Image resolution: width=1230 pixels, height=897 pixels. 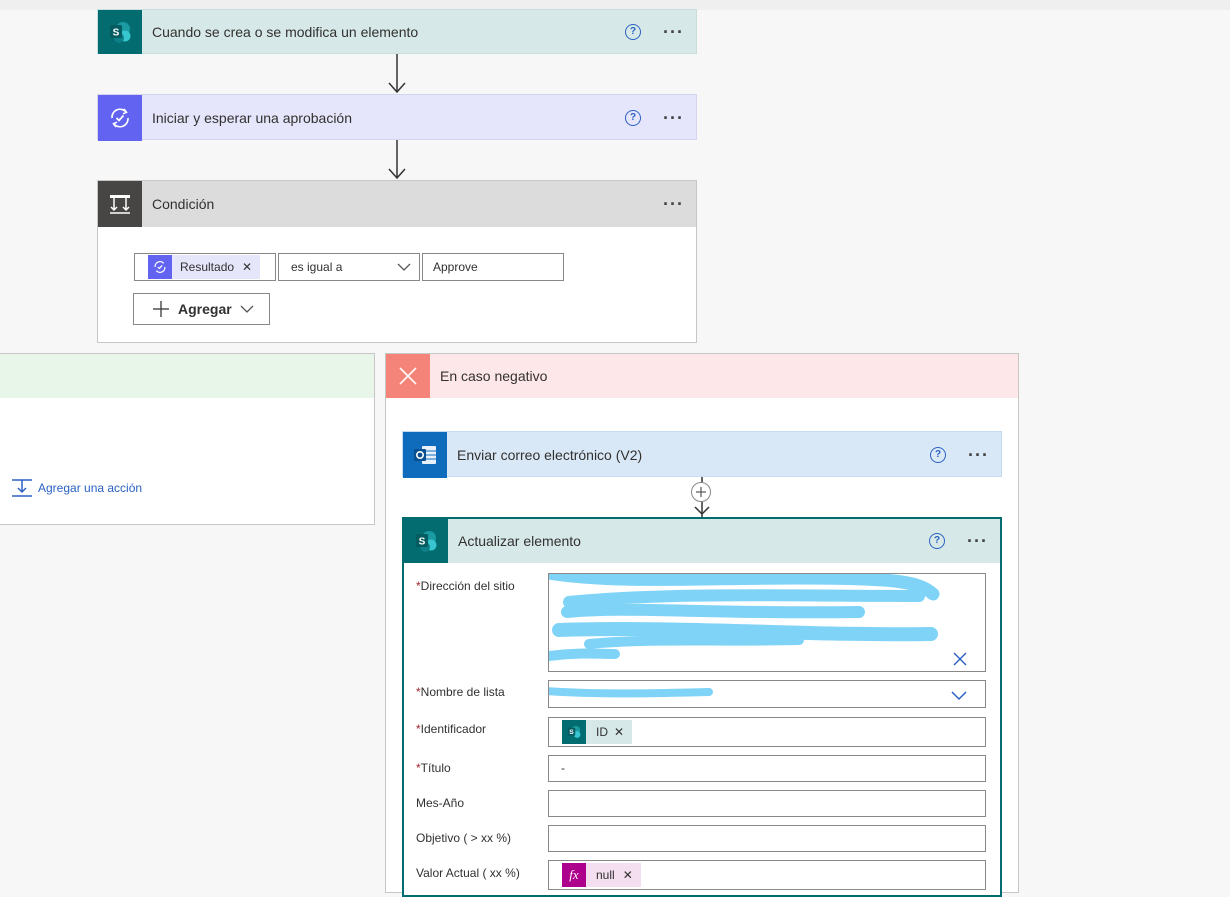 What do you see at coordinates (187, 376) in the screenshot?
I see `yes-branch-header` at bounding box center [187, 376].